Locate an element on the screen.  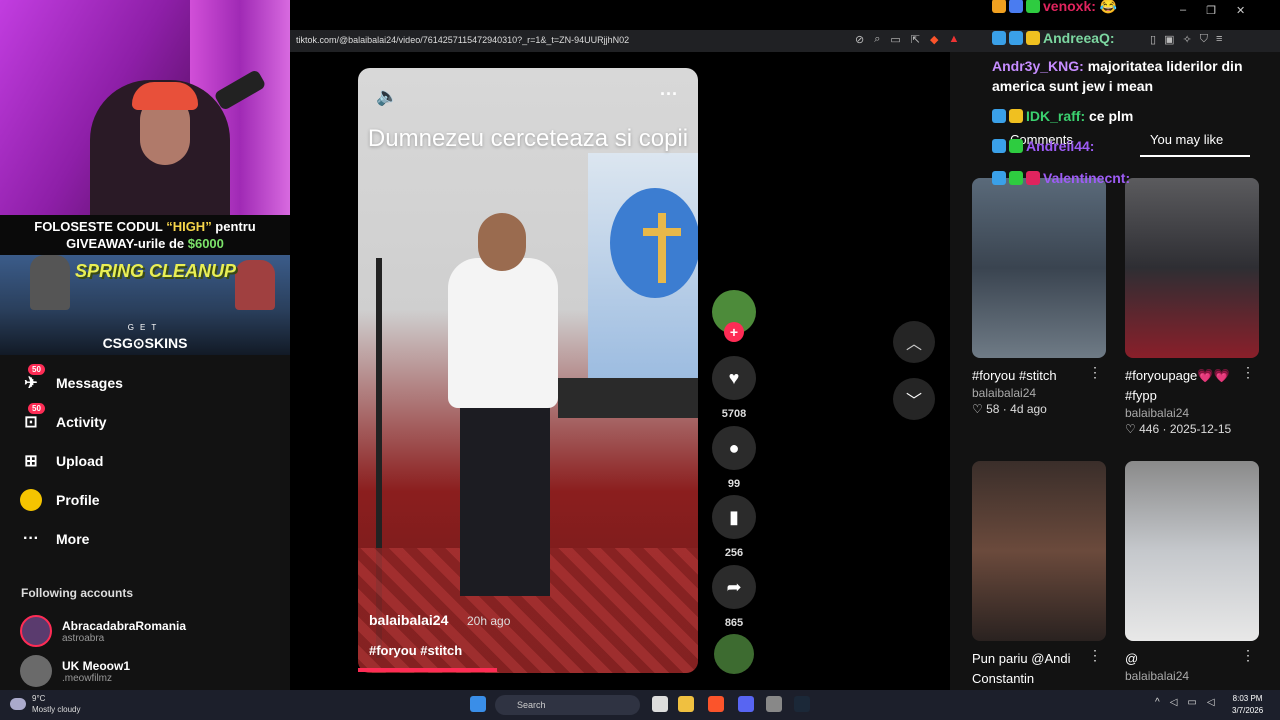
menu-icon: ≡ is located at coordinates (1219, 39).